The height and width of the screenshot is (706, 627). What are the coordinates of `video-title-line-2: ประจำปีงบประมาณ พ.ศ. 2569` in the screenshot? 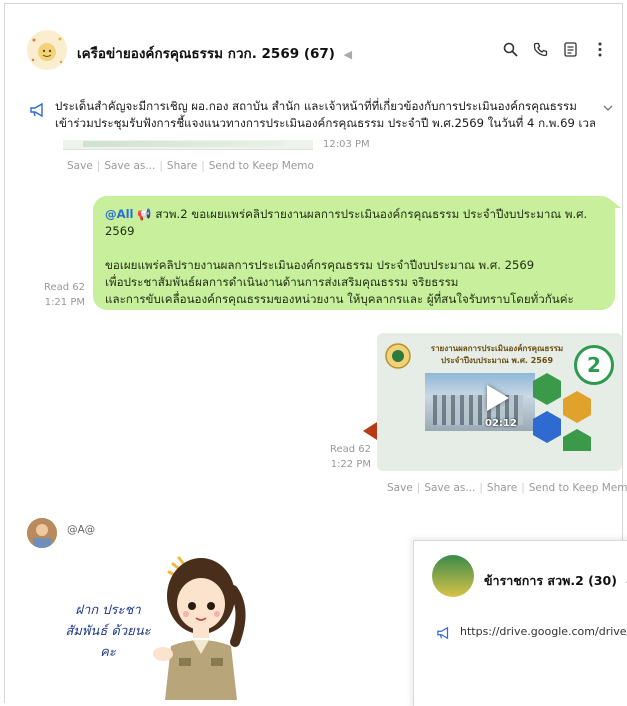 It's located at (497, 360).